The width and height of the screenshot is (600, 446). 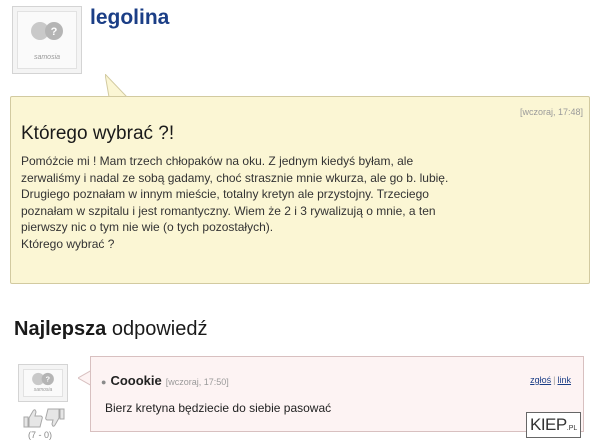 What do you see at coordinates (572, 428) in the screenshot?
I see `watermark-suffix: .PL` at bounding box center [572, 428].